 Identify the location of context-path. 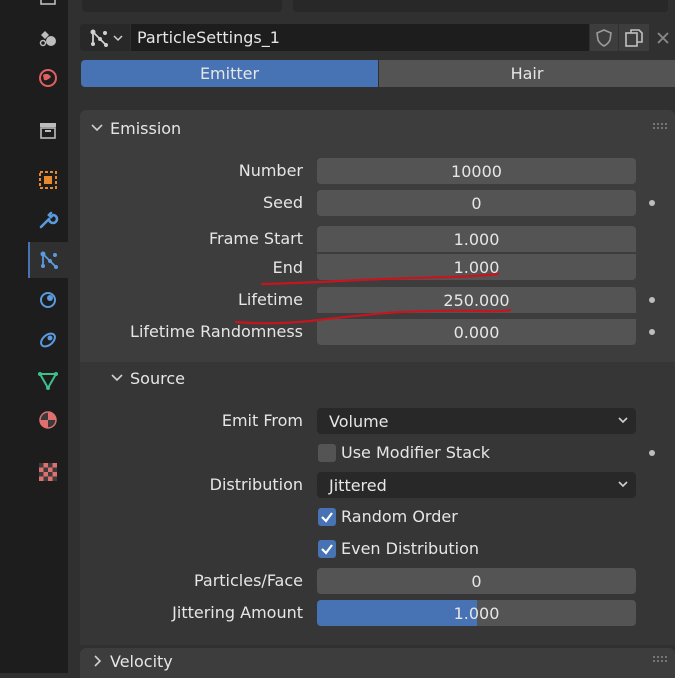
(182, 6).